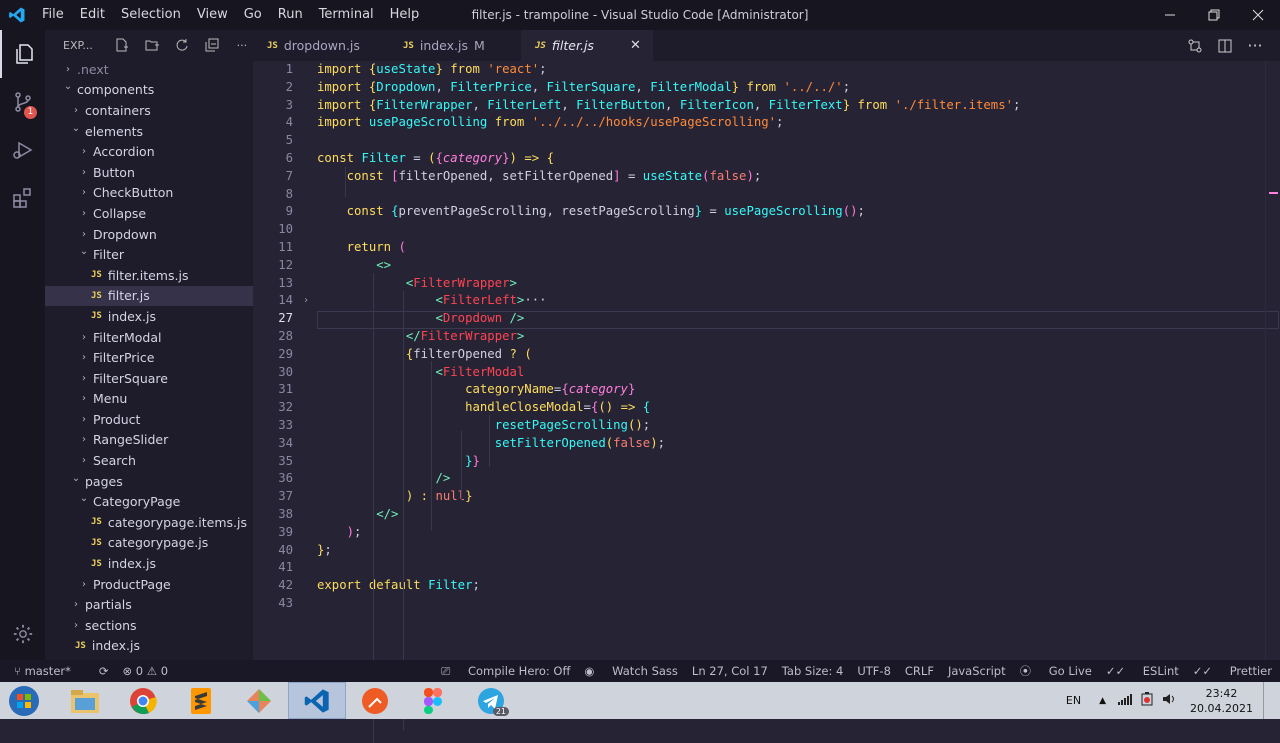  I want to click on figma-icon, so click(433, 700).